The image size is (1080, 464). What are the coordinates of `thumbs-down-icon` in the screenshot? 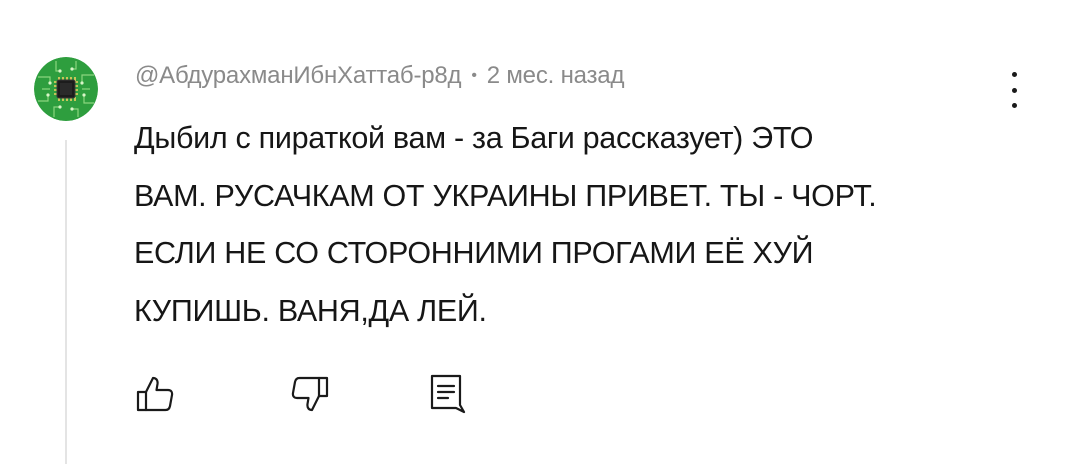 It's located at (310, 394).